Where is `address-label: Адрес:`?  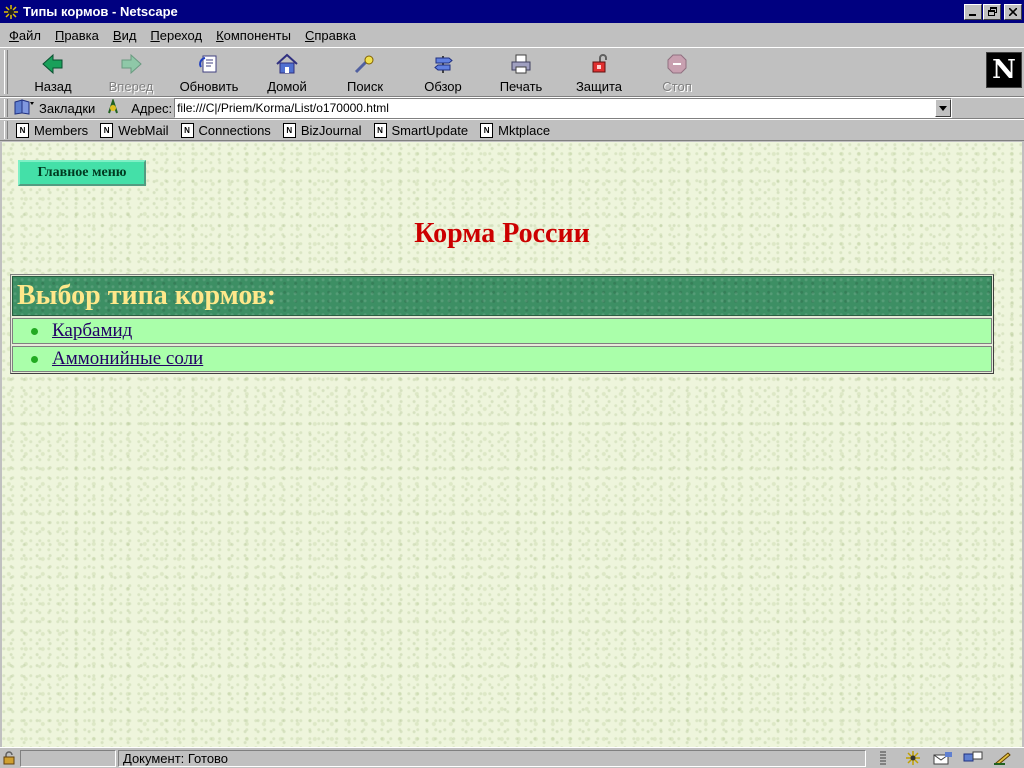 address-label: Адрес: is located at coordinates (152, 108).